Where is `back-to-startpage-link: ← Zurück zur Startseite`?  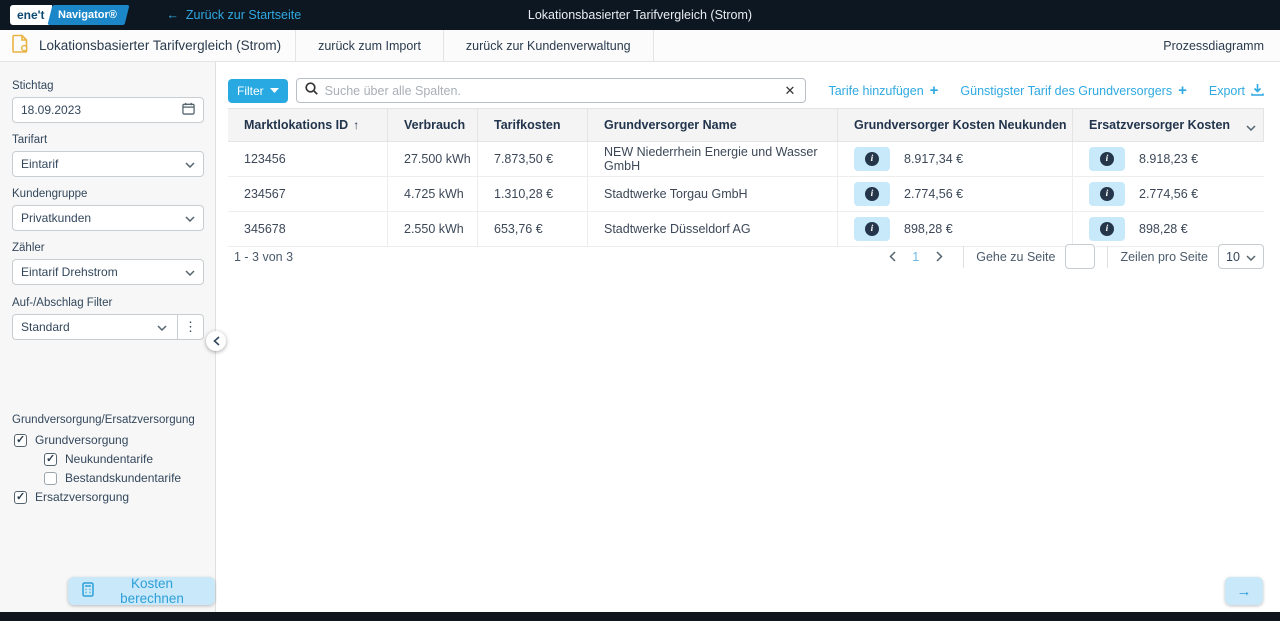
back-to-startpage-link: ← Zurück zur Startseite is located at coordinates (233, 15).